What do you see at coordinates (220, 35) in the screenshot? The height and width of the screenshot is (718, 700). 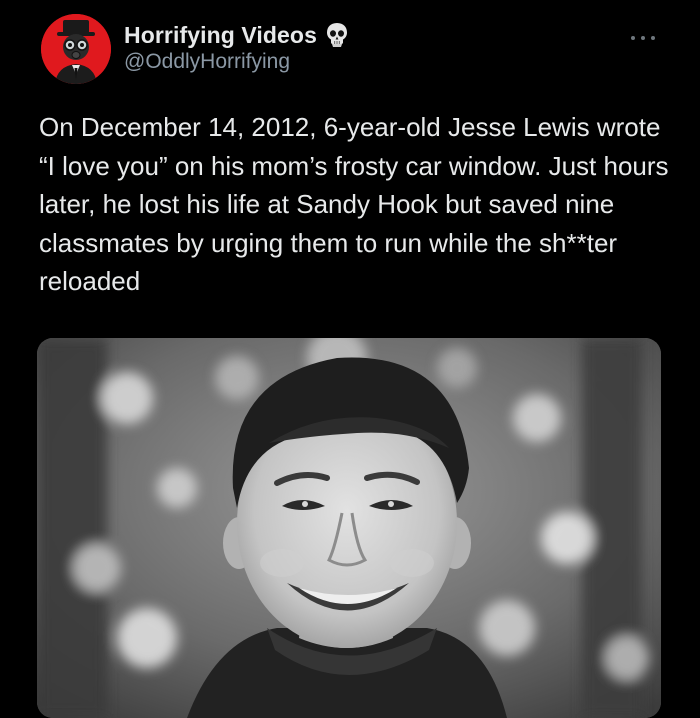 I see `author-display-name: Horrifying Videos` at bounding box center [220, 35].